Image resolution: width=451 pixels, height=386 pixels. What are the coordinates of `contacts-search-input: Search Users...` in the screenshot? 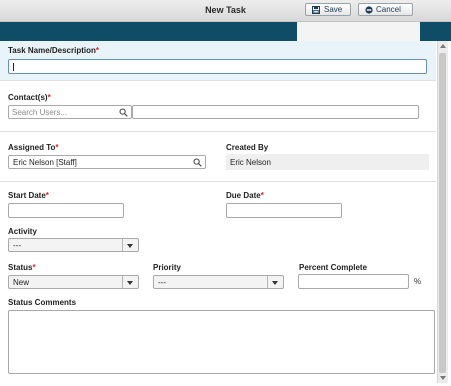 It's located at (70, 112).